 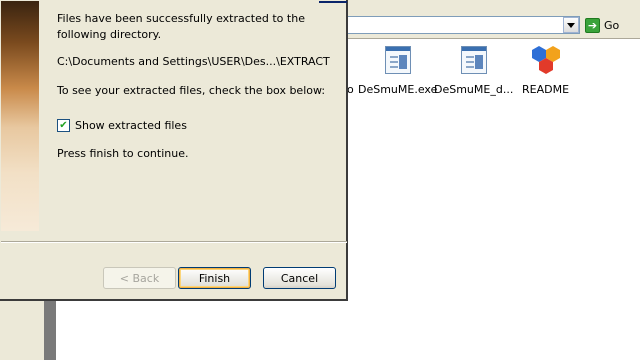 What do you see at coordinates (22, 330) in the screenshot?
I see `explorer-sidebar-fragment` at bounding box center [22, 330].